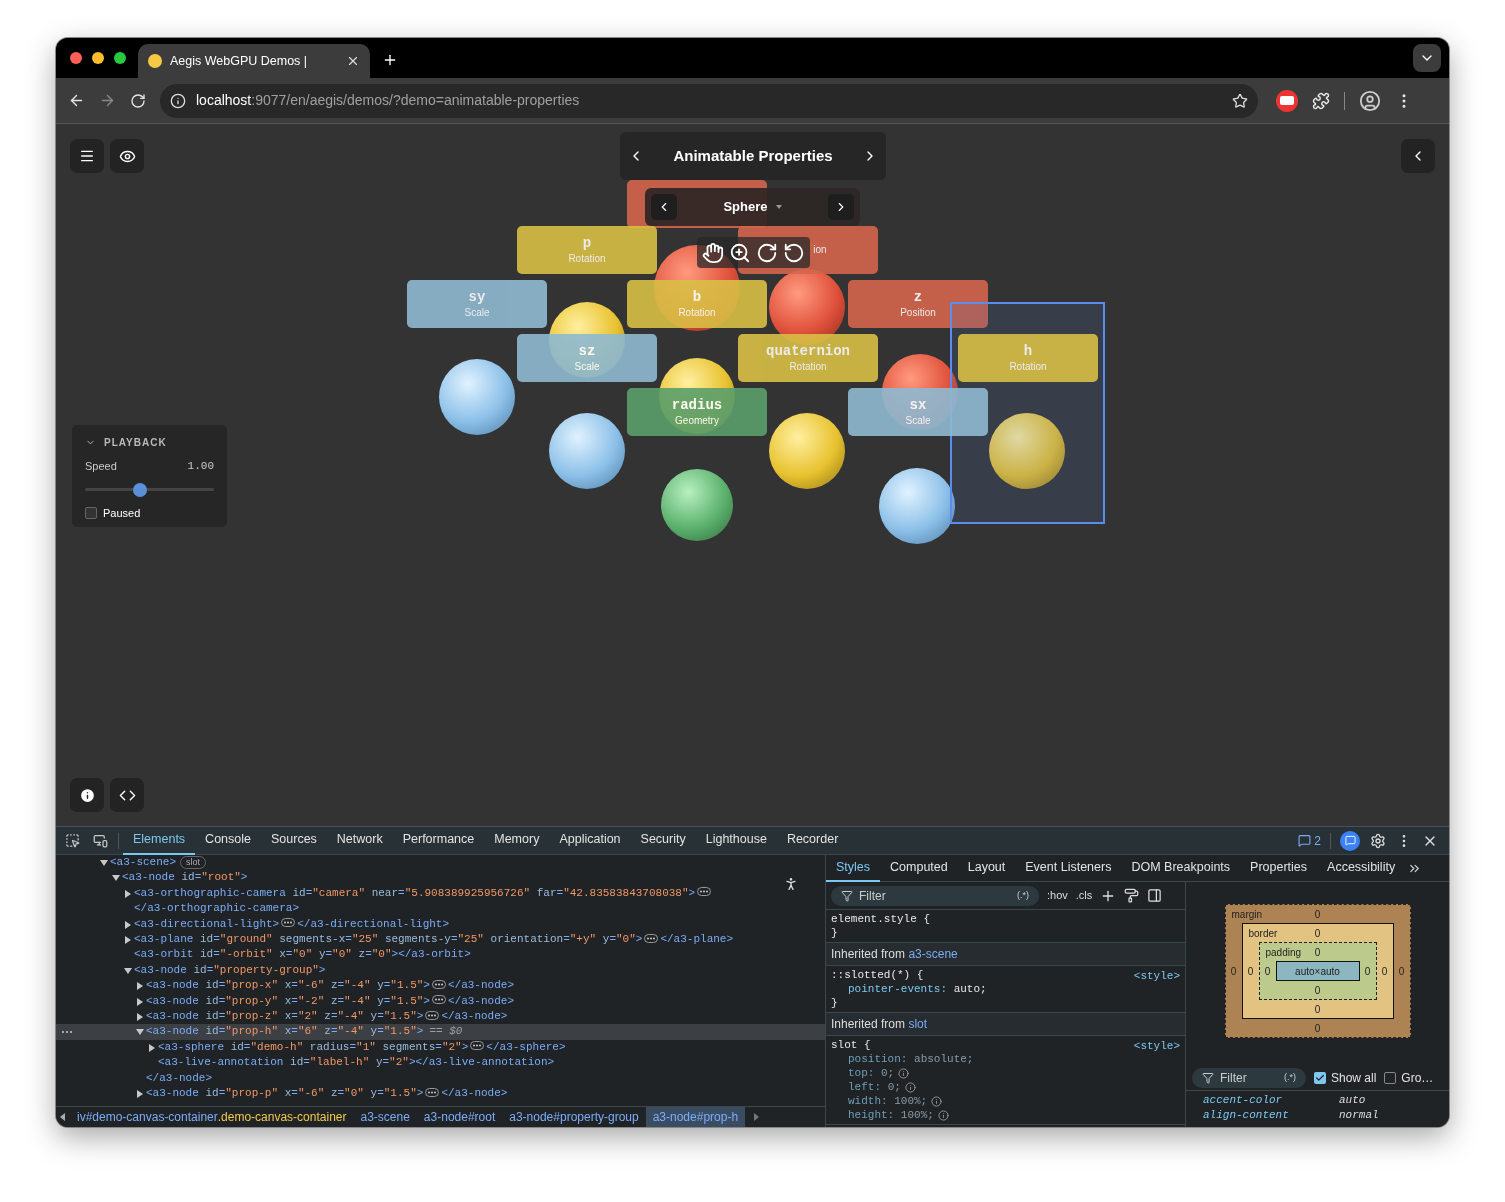 This screenshot has width=1505, height=1202. Describe the element at coordinates (459, 1117) in the screenshot. I see `breadcrumb: a3-node#root` at that location.